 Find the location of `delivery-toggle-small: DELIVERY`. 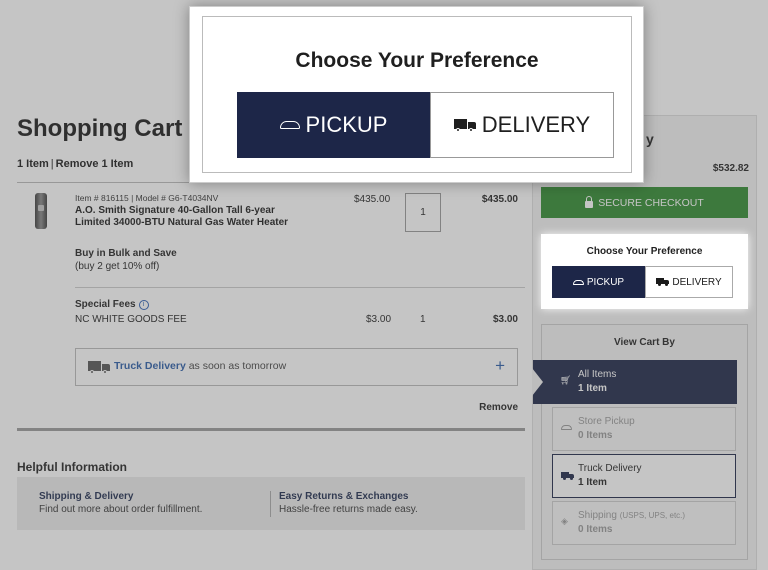

delivery-toggle-small: DELIVERY is located at coordinates (689, 282).